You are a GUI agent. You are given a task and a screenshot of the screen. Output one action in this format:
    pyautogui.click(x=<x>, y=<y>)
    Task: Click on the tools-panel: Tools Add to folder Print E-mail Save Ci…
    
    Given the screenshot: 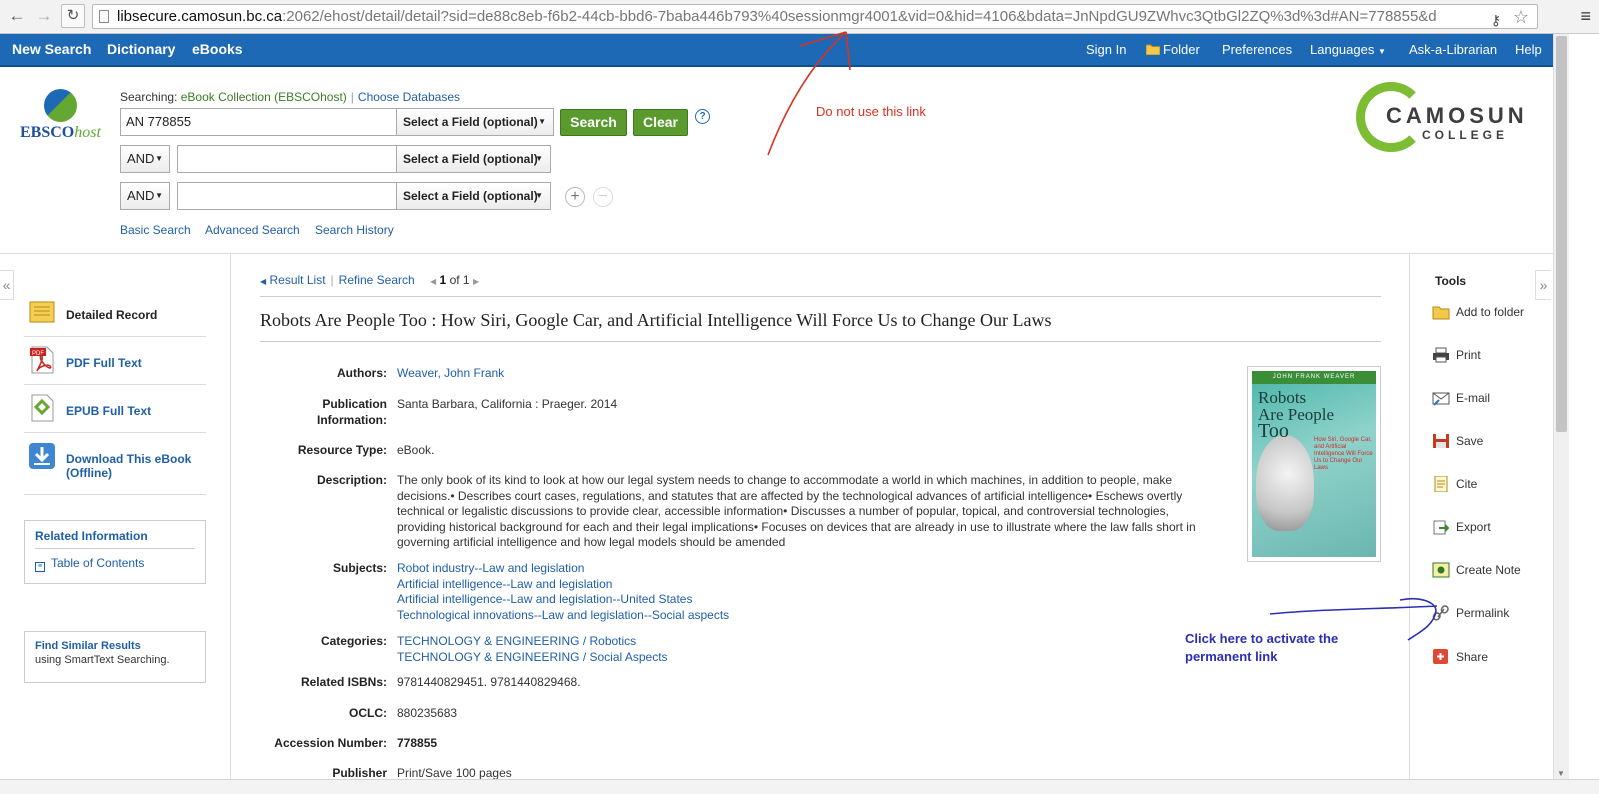 What is the action you would take?
    pyautogui.click(x=1481, y=517)
    